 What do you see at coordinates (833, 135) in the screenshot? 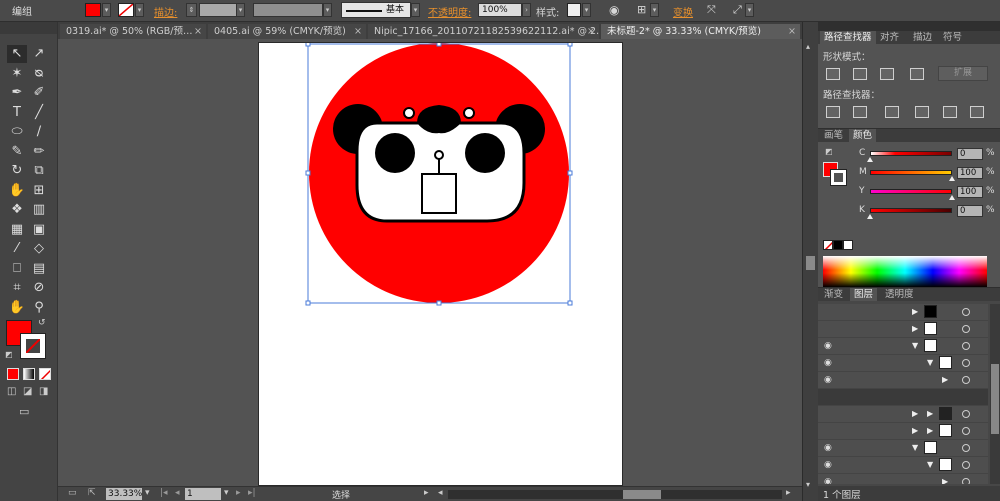
I see `tab-brushes: 画笔` at bounding box center [833, 135].